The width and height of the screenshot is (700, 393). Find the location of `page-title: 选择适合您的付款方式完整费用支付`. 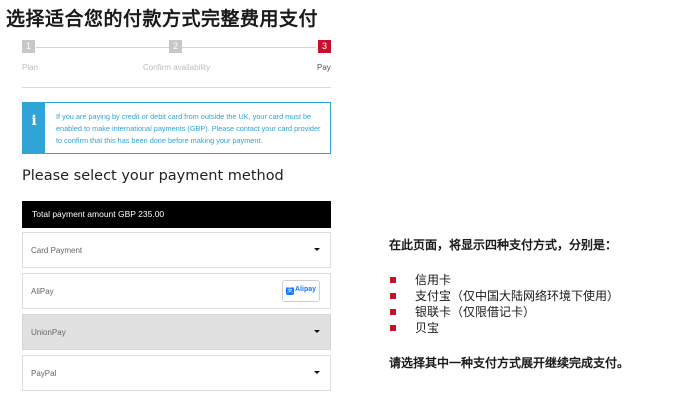

page-title: 选择适合您的付款方式完整费用支付 is located at coordinates (162, 19).